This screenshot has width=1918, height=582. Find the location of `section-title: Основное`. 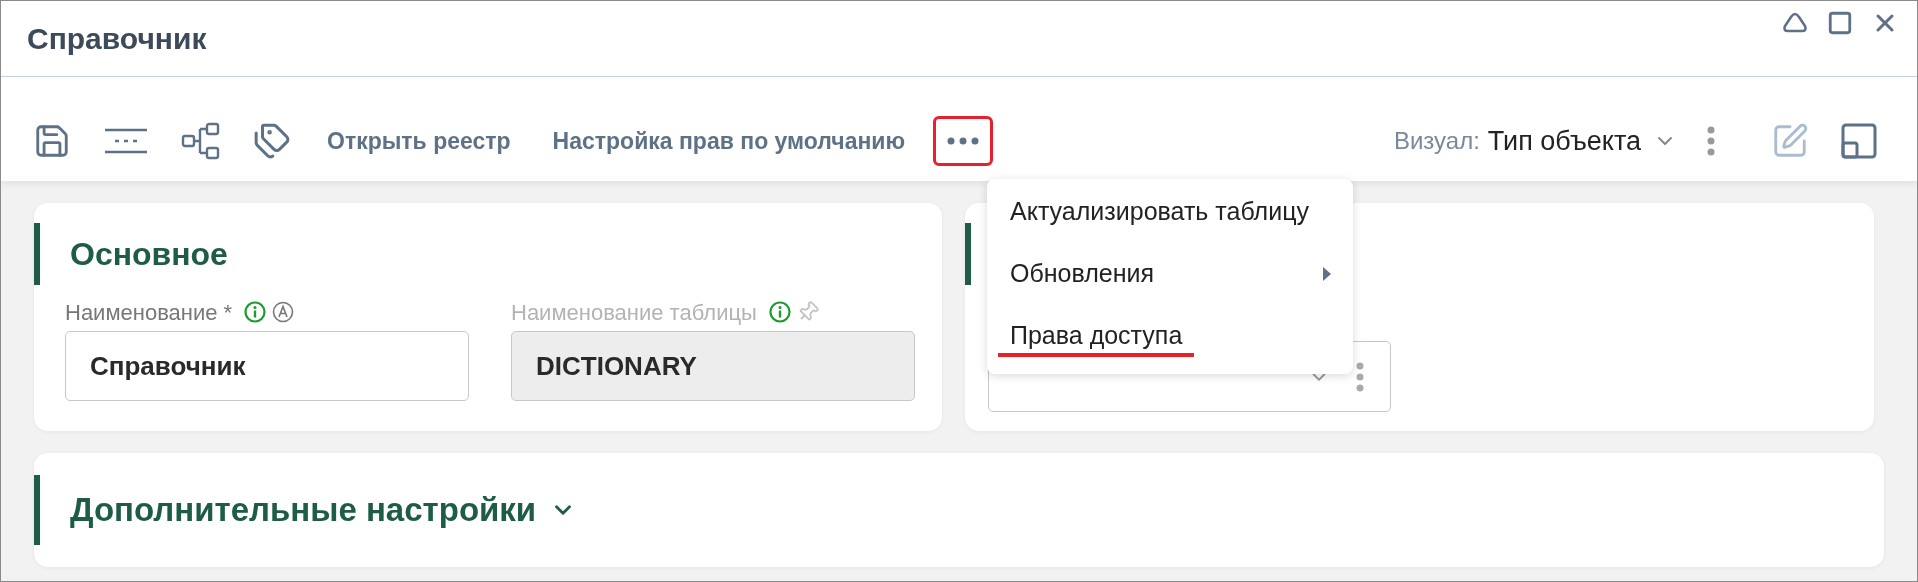

section-title: Основное is located at coordinates (149, 254).